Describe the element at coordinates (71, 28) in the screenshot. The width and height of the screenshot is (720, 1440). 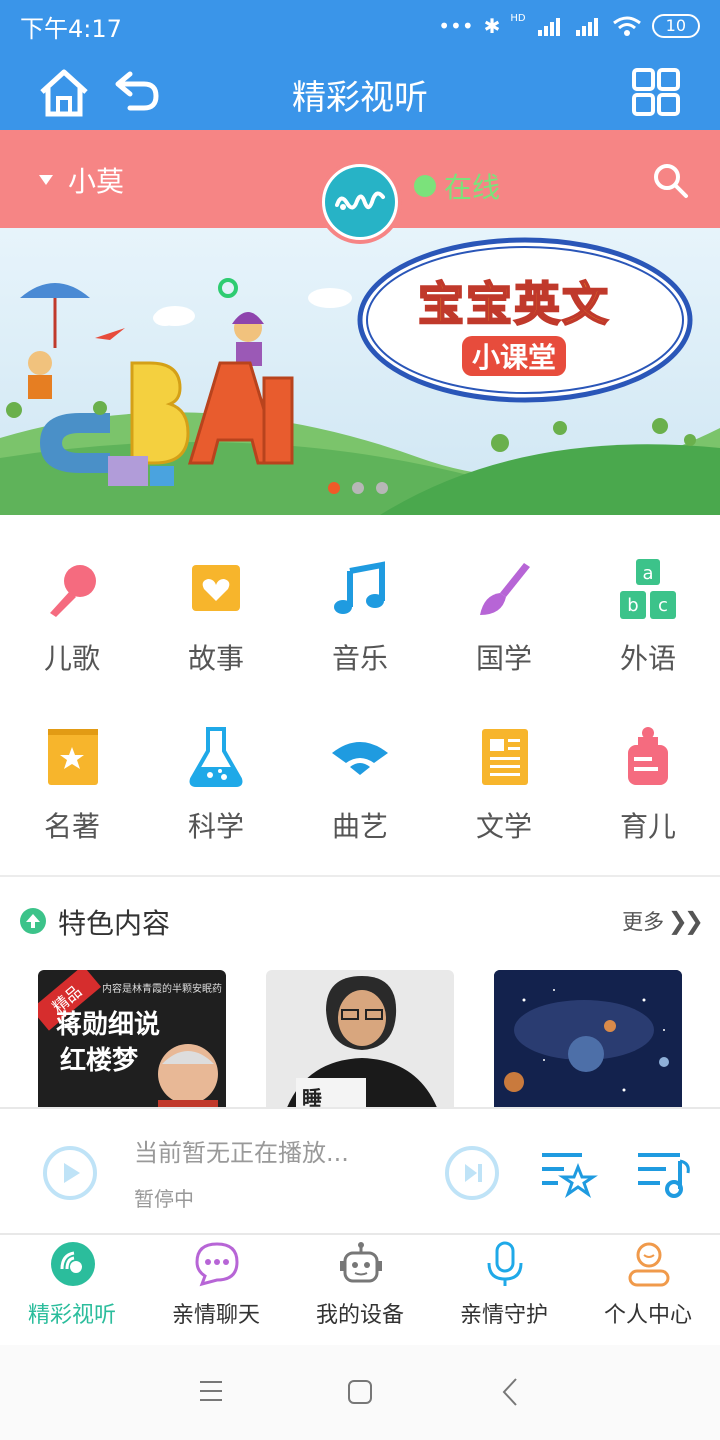
I see `status-time: 下午4:17` at that location.